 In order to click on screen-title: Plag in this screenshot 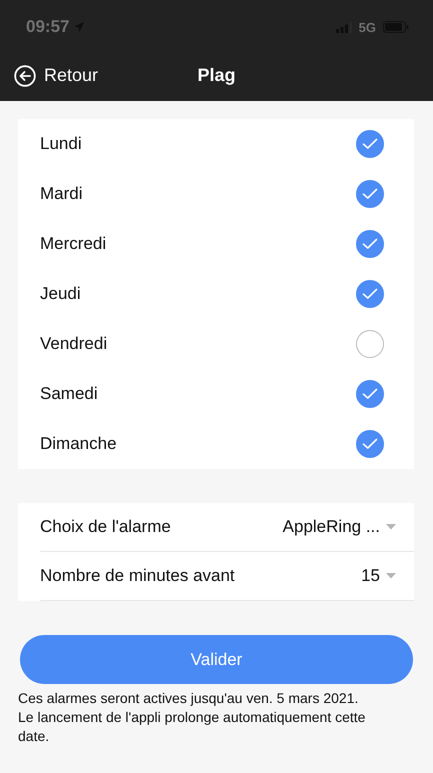, I will do `click(217, 75)`.